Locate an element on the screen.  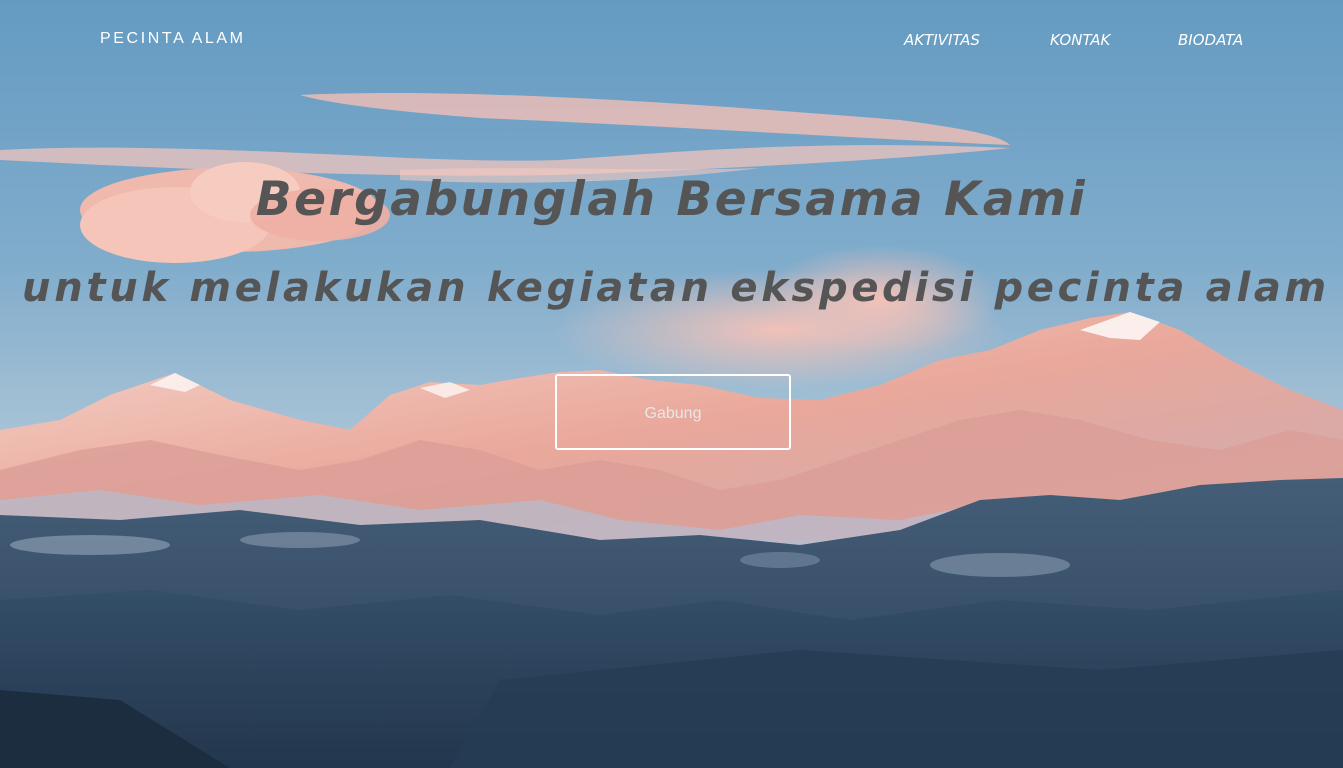
nav-item-aktivitas: AKTIVITAS is located at coordinates (942, 40).